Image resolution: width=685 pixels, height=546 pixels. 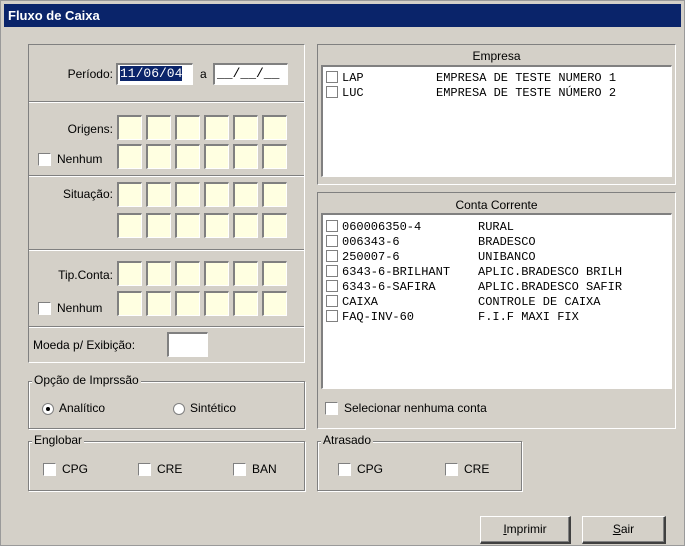 I want to click on list-item: LUC EMPRESA DE TESTE NÚMERO 2, so click(x=471, y=93).